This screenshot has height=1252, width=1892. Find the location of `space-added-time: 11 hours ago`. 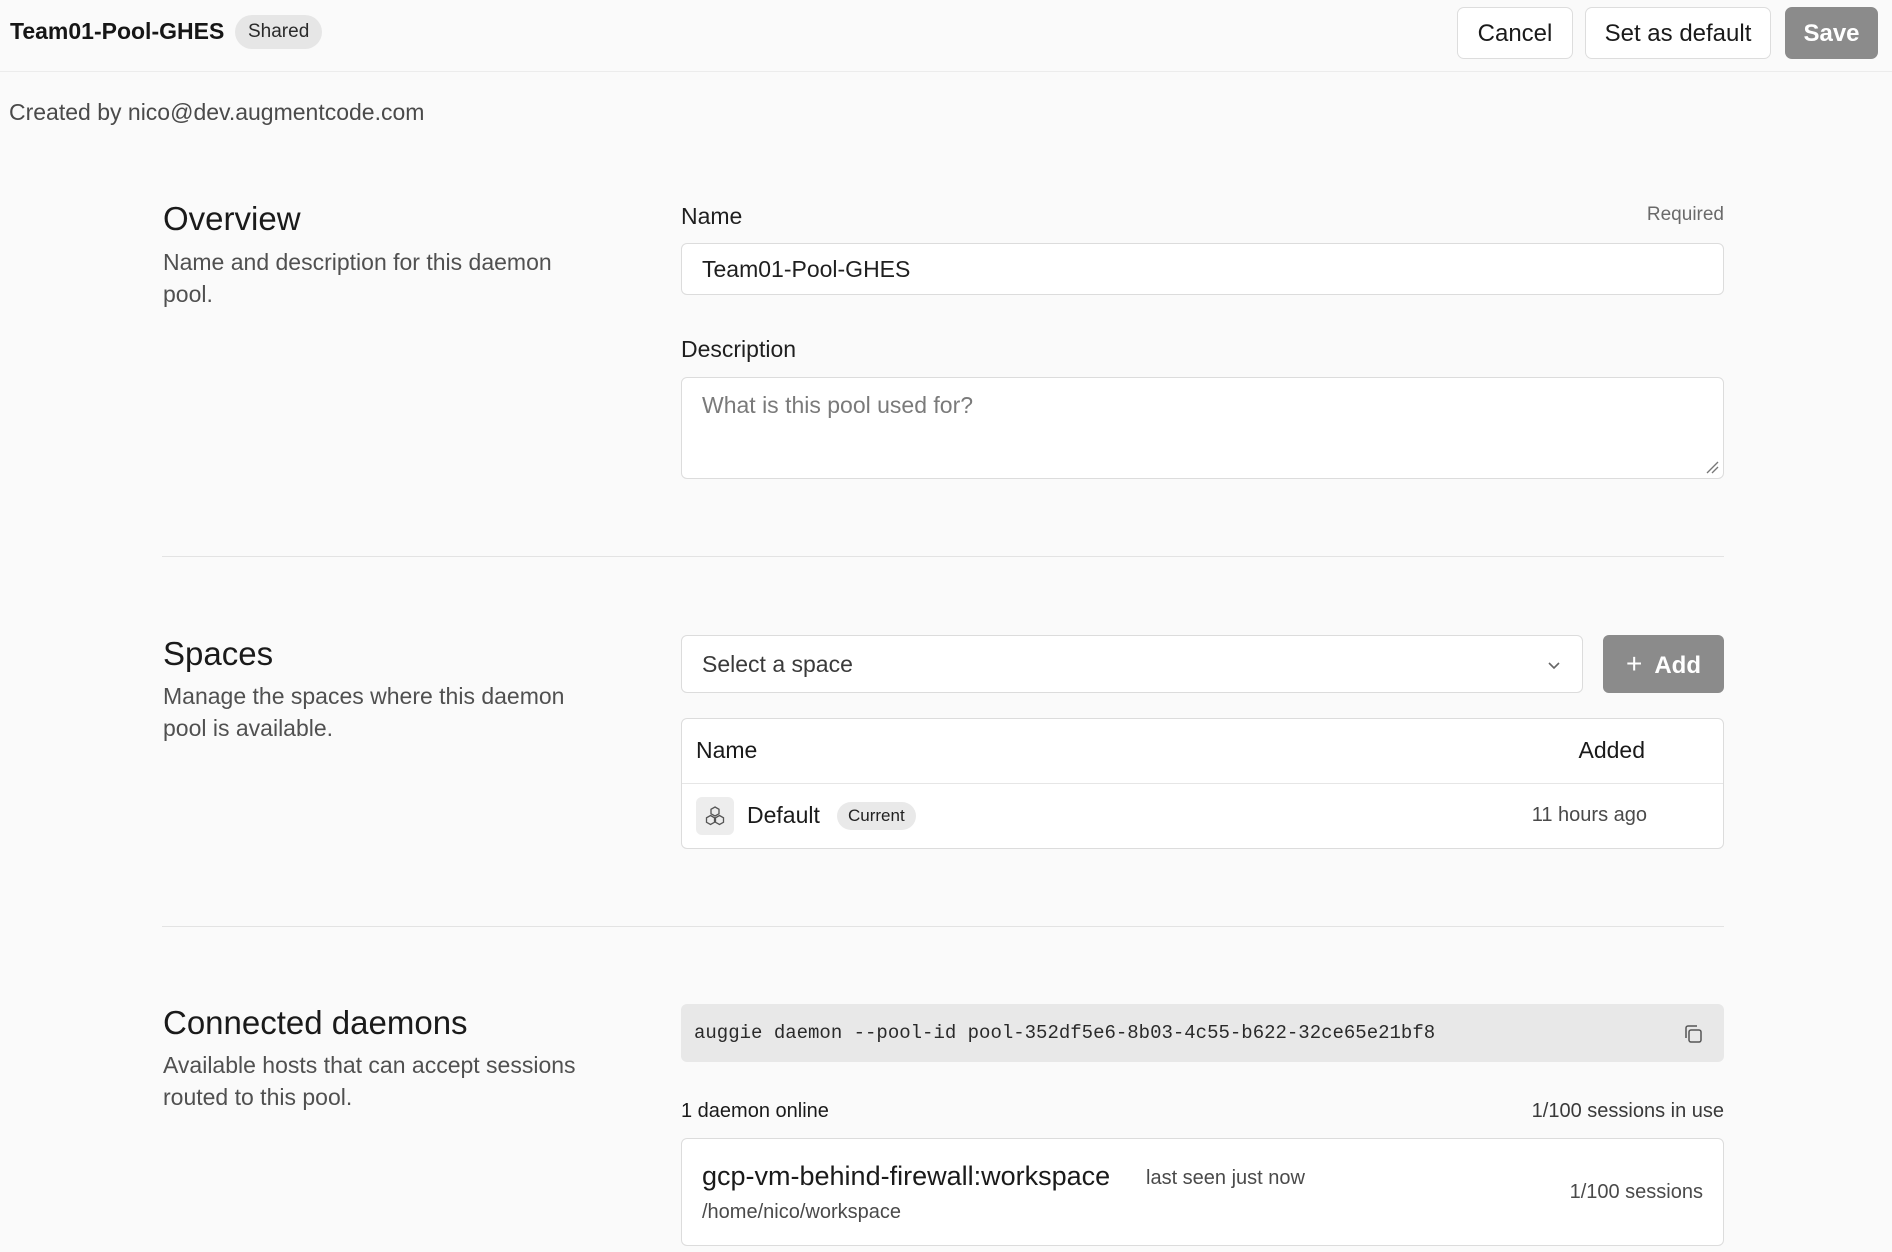

space-added-time: 11 hours ago is located at coordinates (1589, 815).